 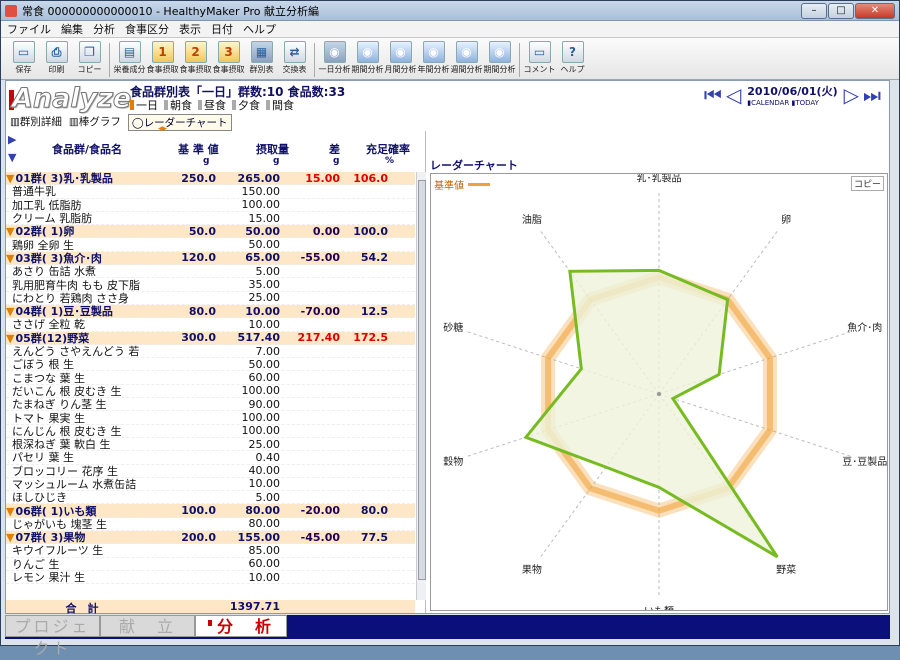 What do you see at coordinates (864, 461) in the screenshot?
I see `axis-label-3: 豆･豆製品` at bounding box center [864, 461].